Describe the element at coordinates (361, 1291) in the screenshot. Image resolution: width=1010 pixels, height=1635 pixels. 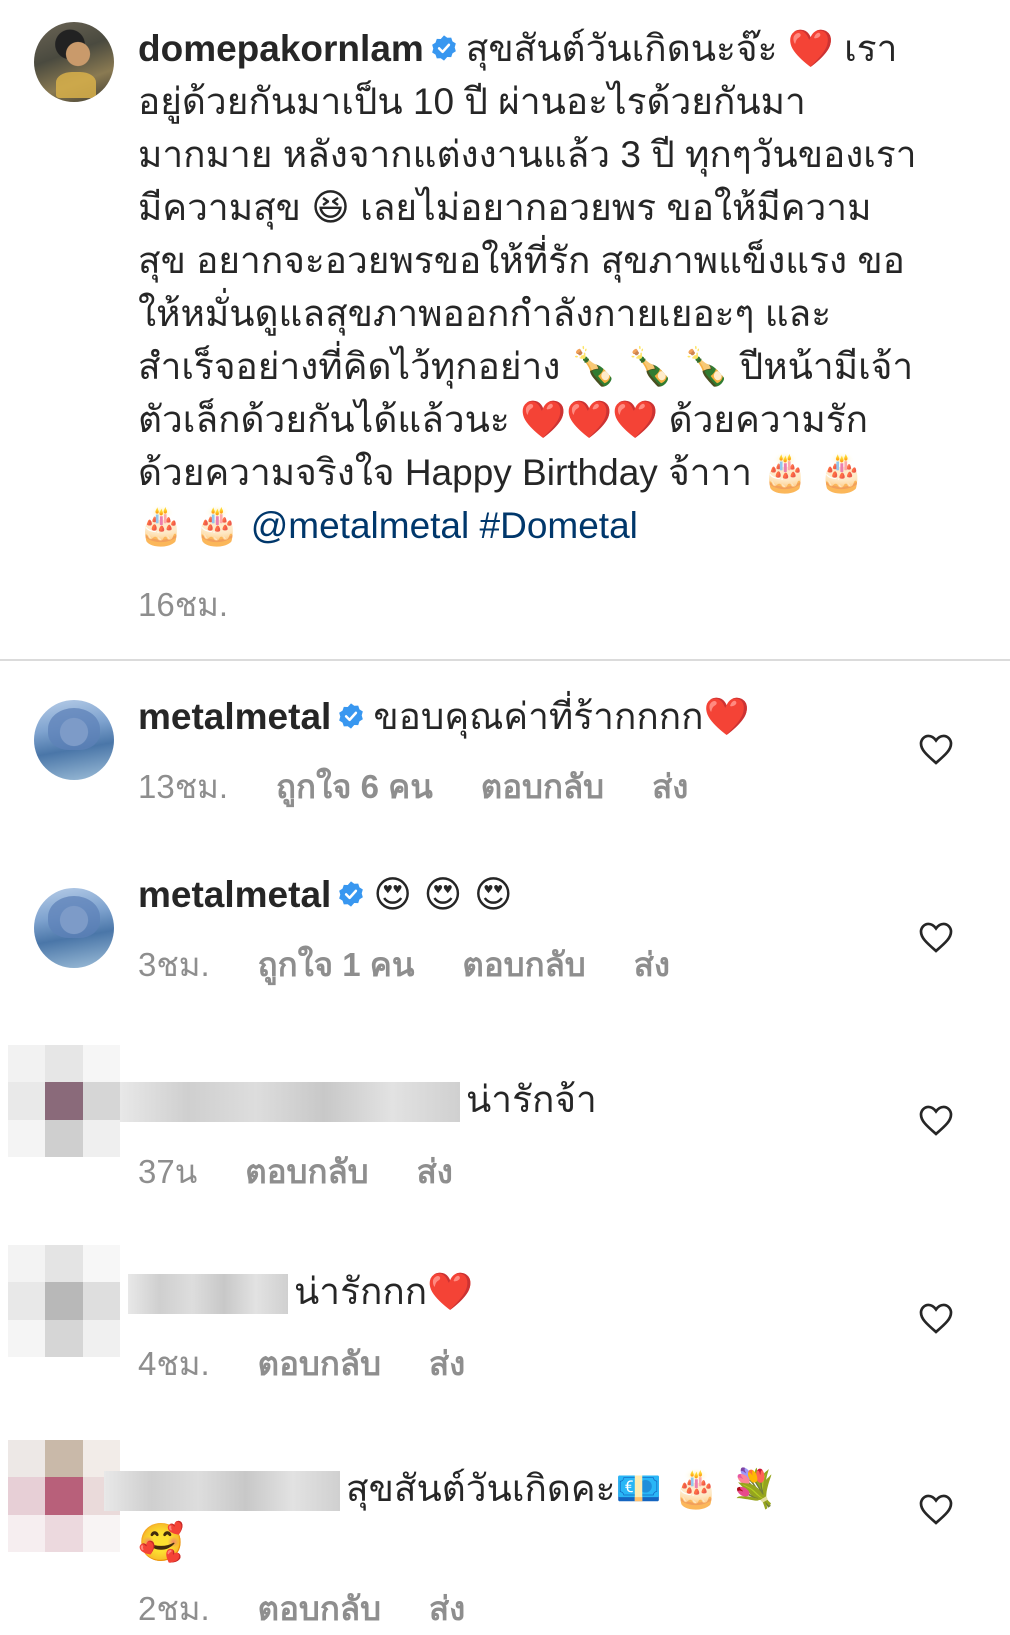
I see `comment-text: น่ารักกก` at that location.